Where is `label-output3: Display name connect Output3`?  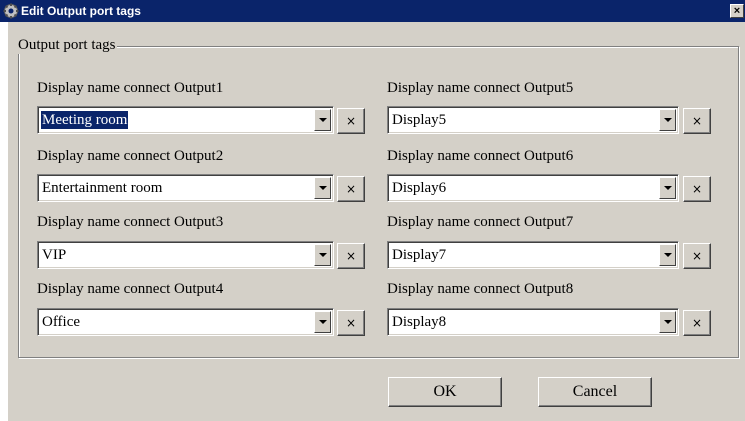 label-output3: Display name connect Output3 is located at coordinates (130, 222).